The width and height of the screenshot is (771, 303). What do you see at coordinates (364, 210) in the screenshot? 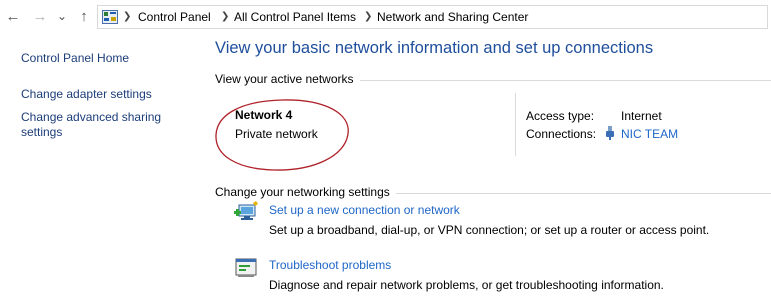
I see `setup-connection-link: Set up a new connection or network` at bounding box center [364, 210].